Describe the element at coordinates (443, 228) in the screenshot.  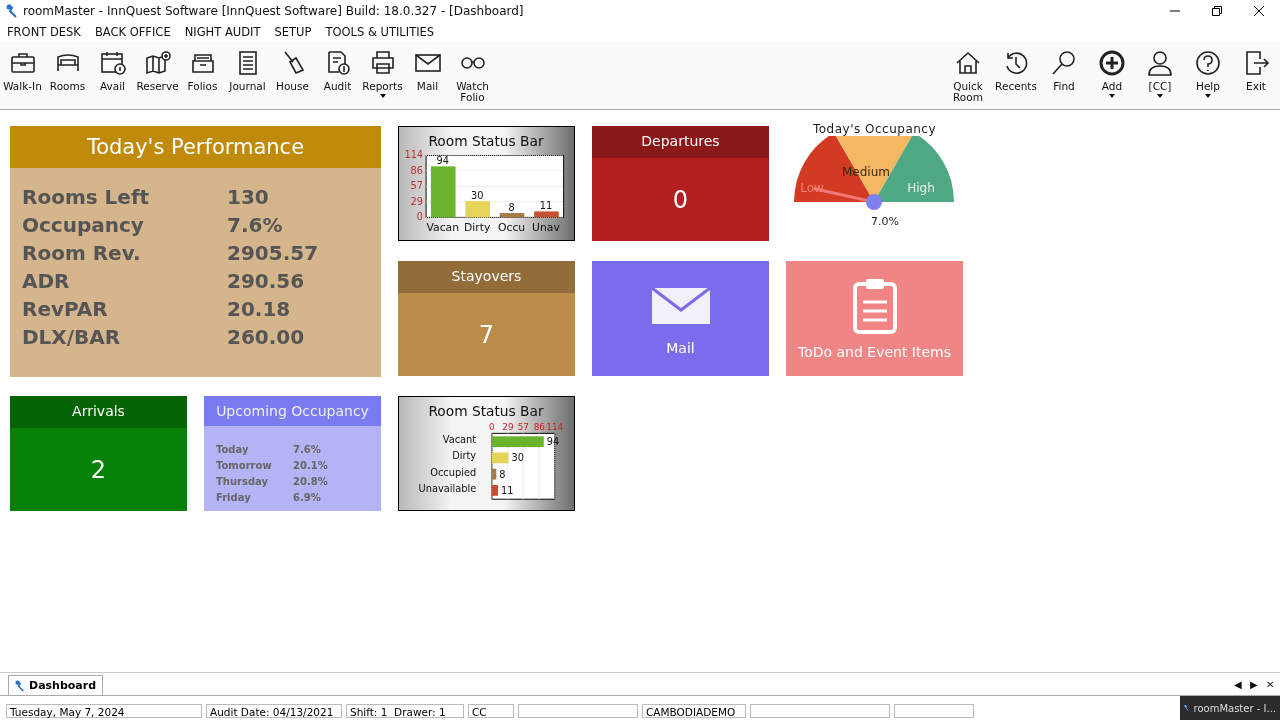
I see `category-label: Vacan` at that location.